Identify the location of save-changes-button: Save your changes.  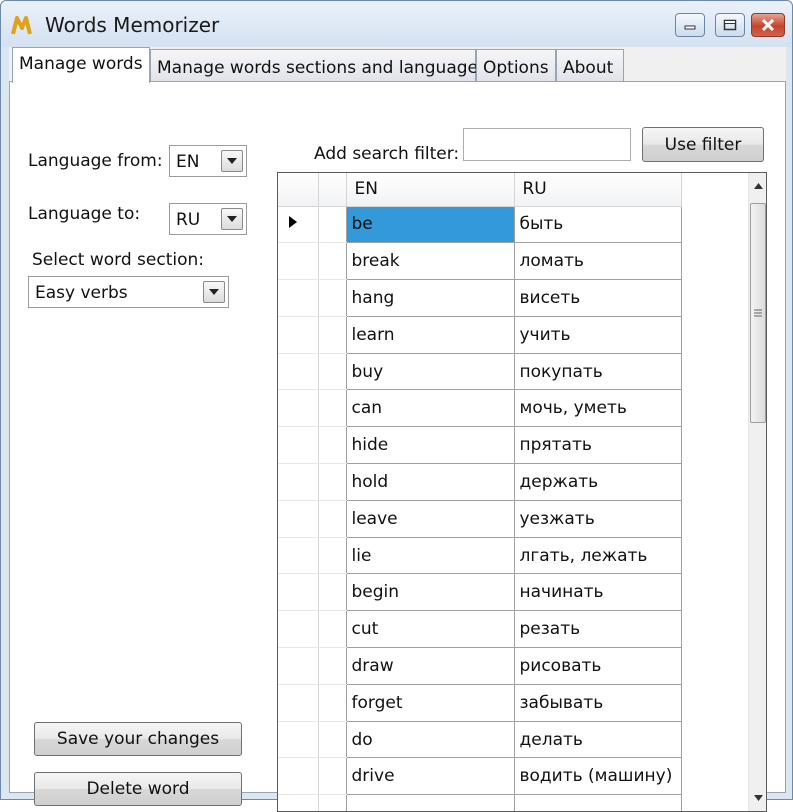
(138, 739).